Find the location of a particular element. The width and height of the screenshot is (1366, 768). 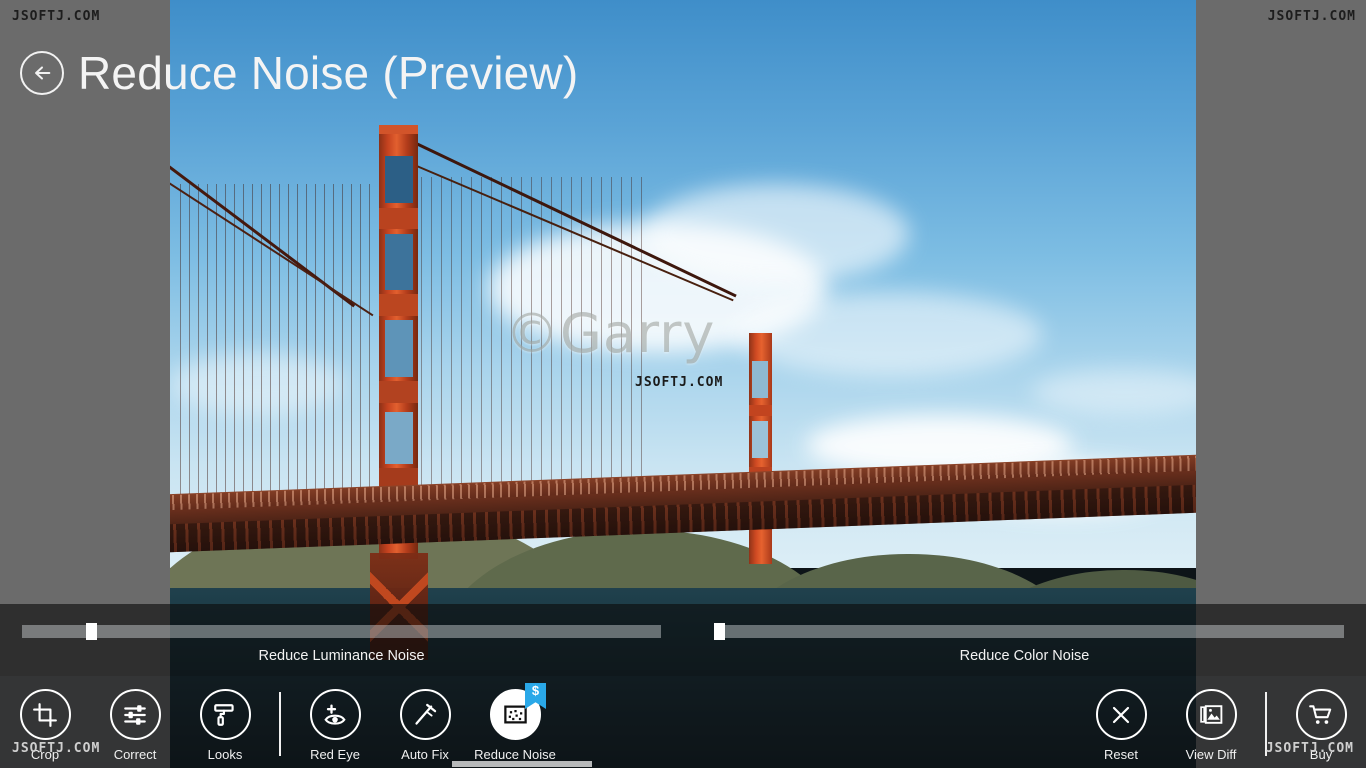

command-label: Auto Fix is located at coordinates (425, 754).